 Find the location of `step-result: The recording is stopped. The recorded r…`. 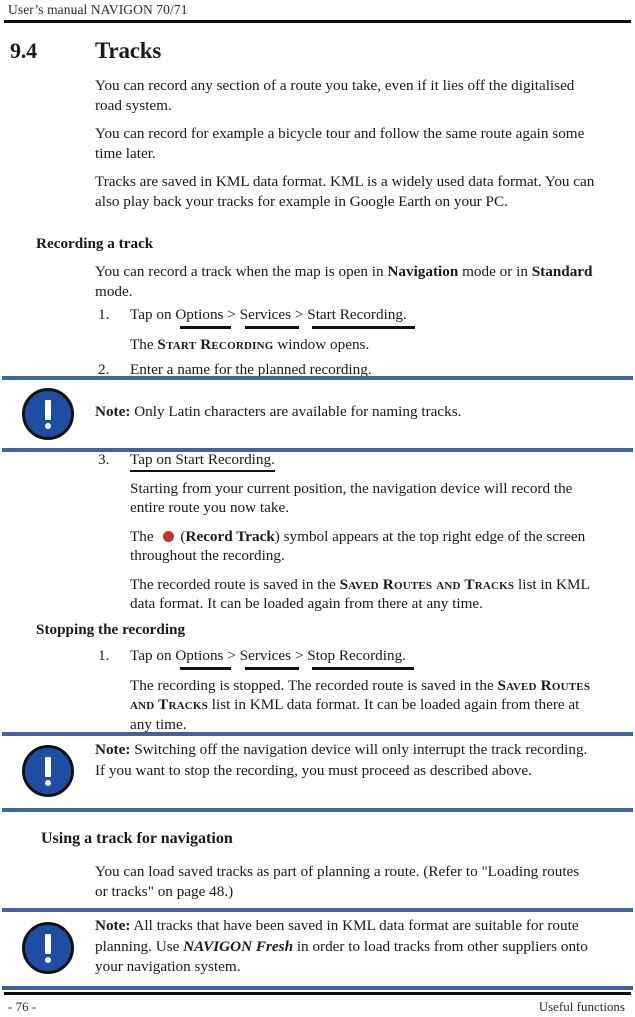

step-result: The recording is stopped. The recorded r… is located at coordinates (365, 705).